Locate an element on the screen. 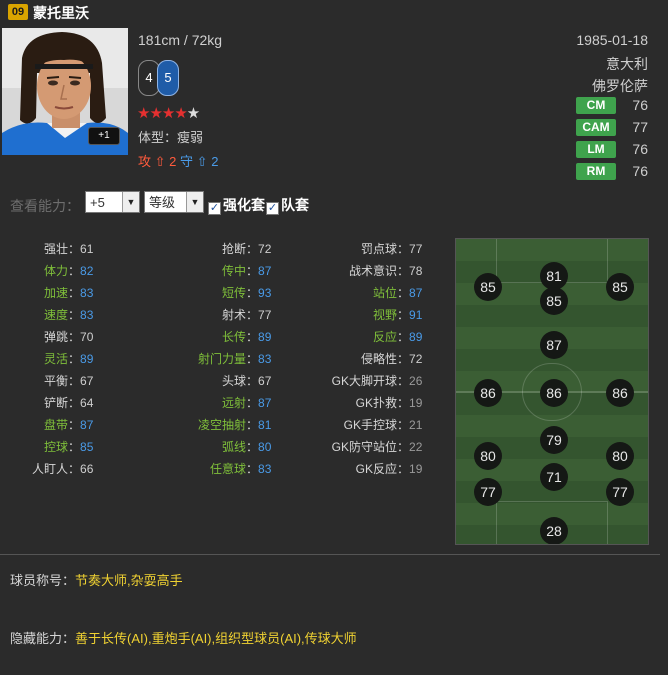 This screenshot has width=668, height=675. pitch-rating-center-back: 71 is located at coordinates (554, 477).